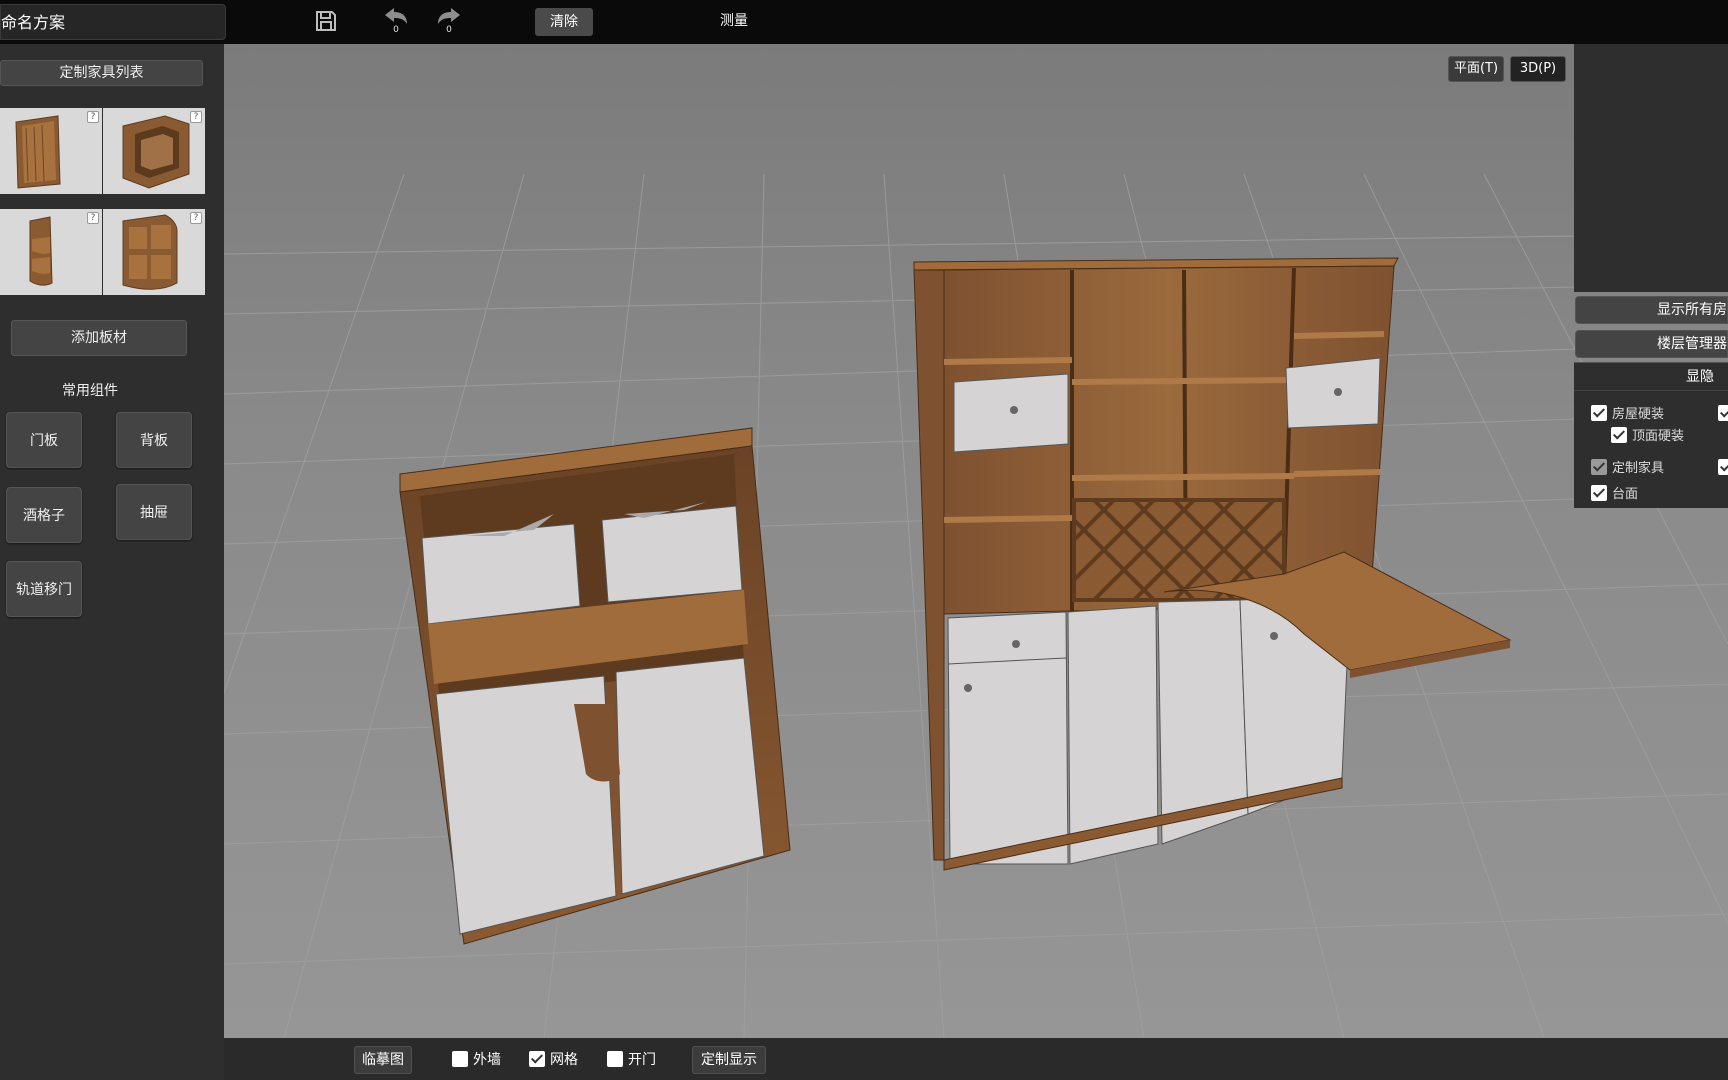 The height and width of the screenshot is (1080, 1728). I want to click on redo-button: 0, so click(449, 20).